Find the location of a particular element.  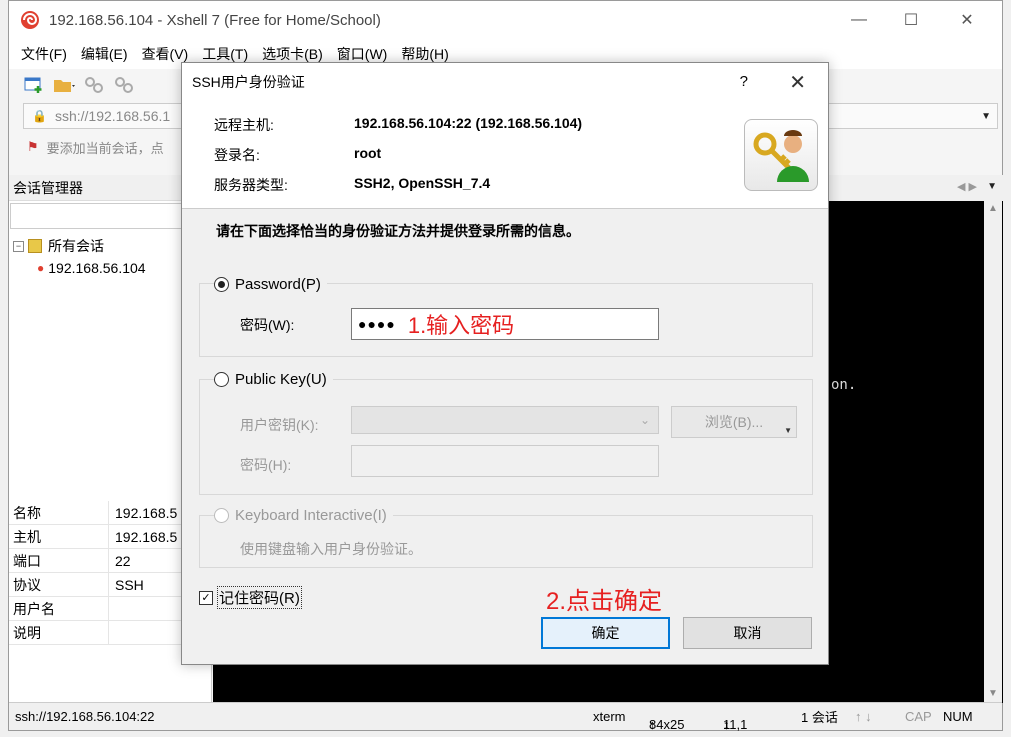

session-manager-title: 会话管理器 is located at coordinates (48, 187).